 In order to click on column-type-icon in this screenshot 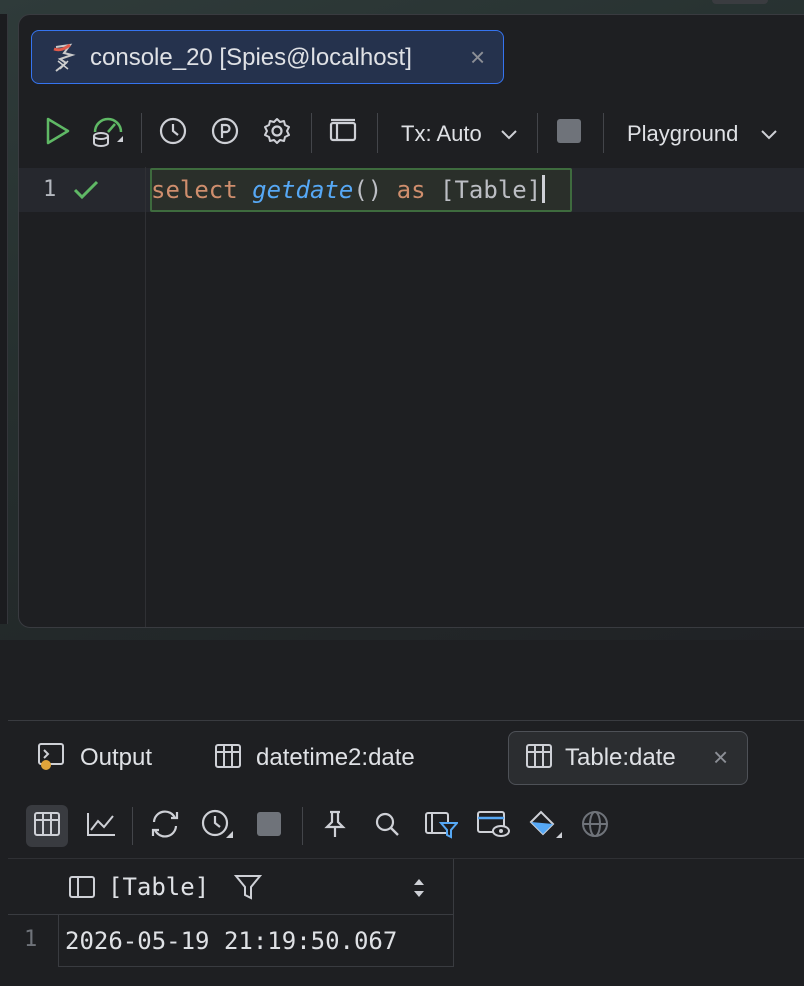, I will do `click(82, 889)`.